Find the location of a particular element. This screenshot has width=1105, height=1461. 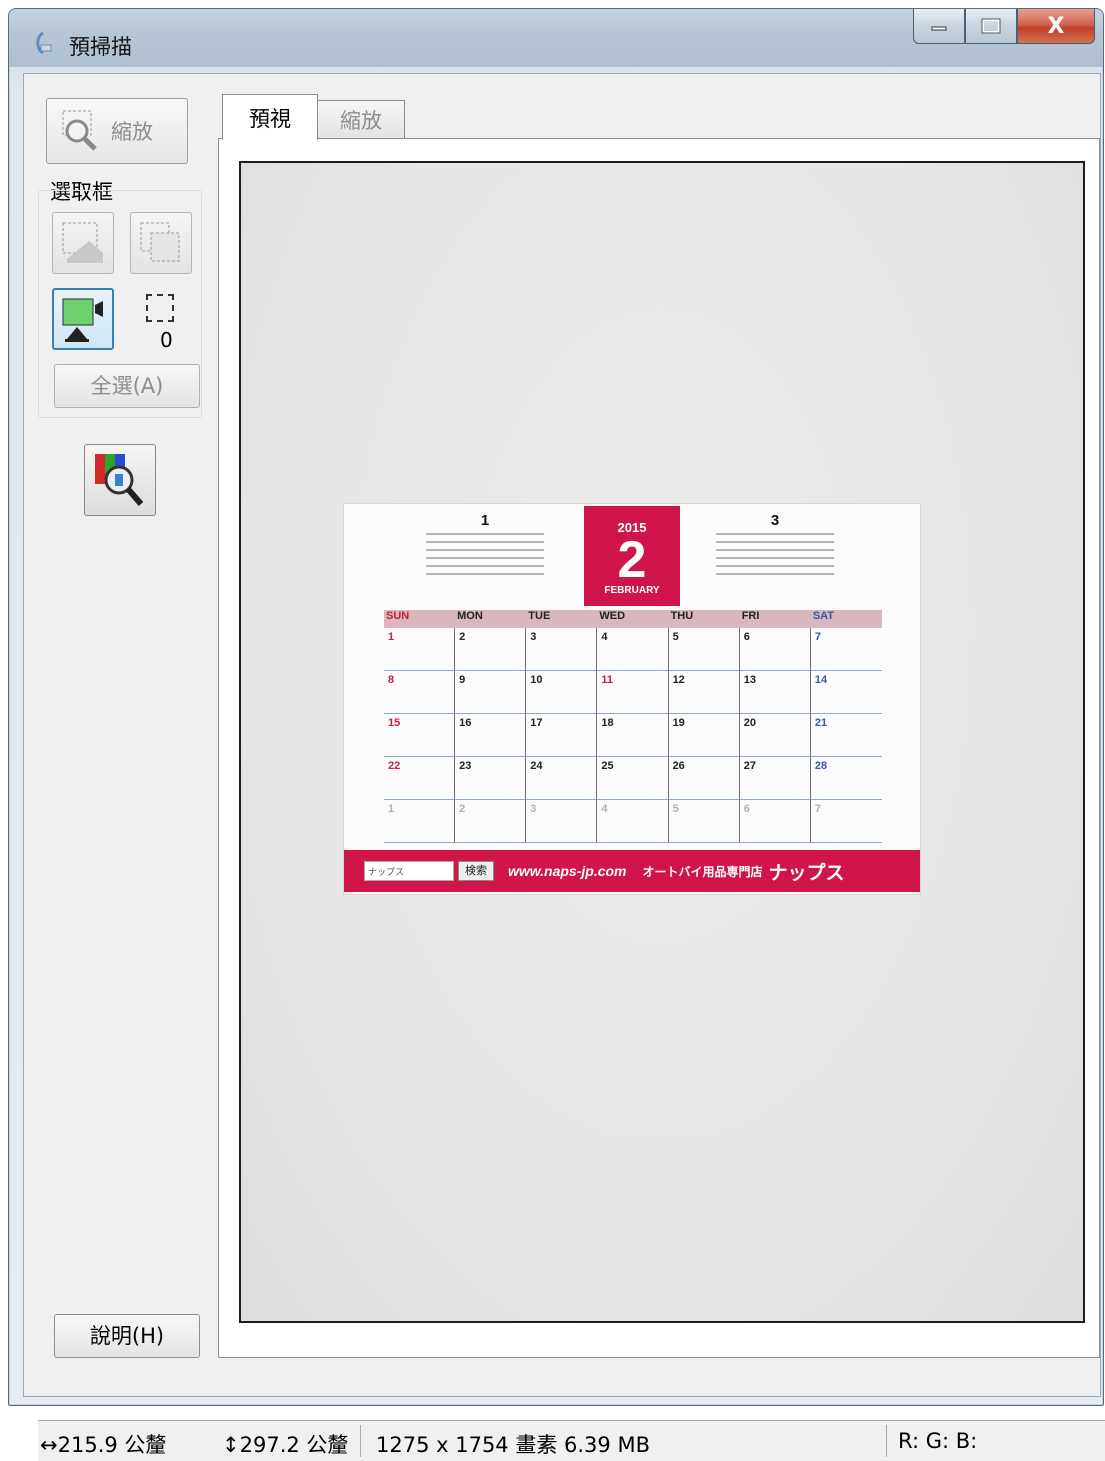

calendar-day: 19 is located at coordinates (704, 735).